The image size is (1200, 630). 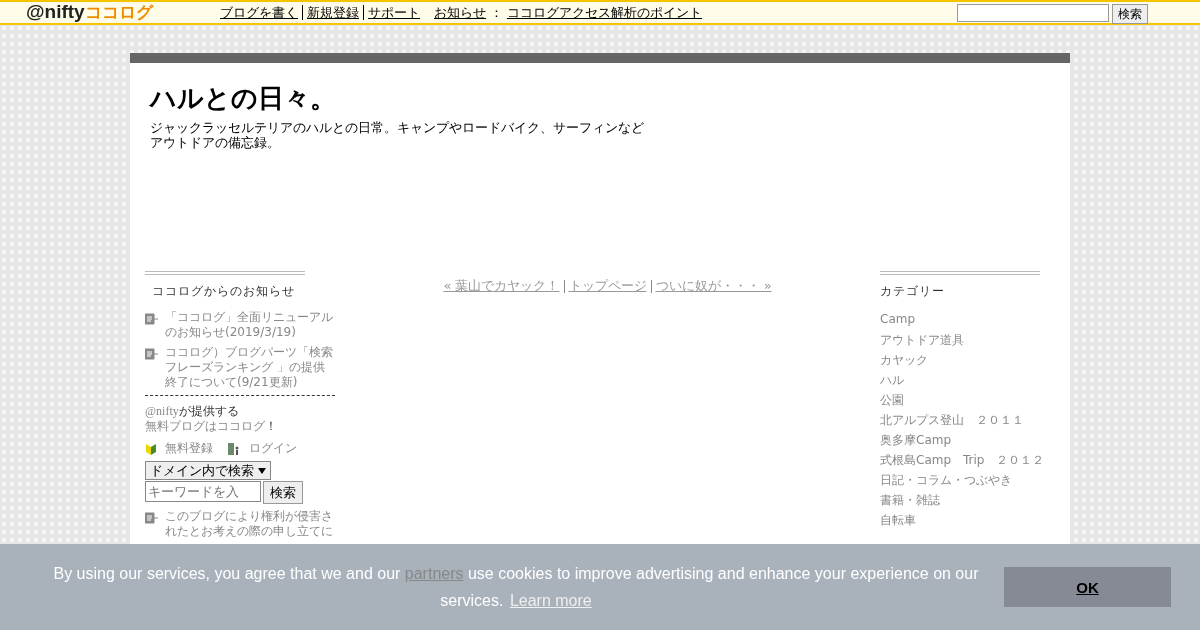 I want to click on notice-link: ココログ）ブログパーツ「検索フレーズランキング 」の提供終了について(9/21更新), so click(x=250, y=367).